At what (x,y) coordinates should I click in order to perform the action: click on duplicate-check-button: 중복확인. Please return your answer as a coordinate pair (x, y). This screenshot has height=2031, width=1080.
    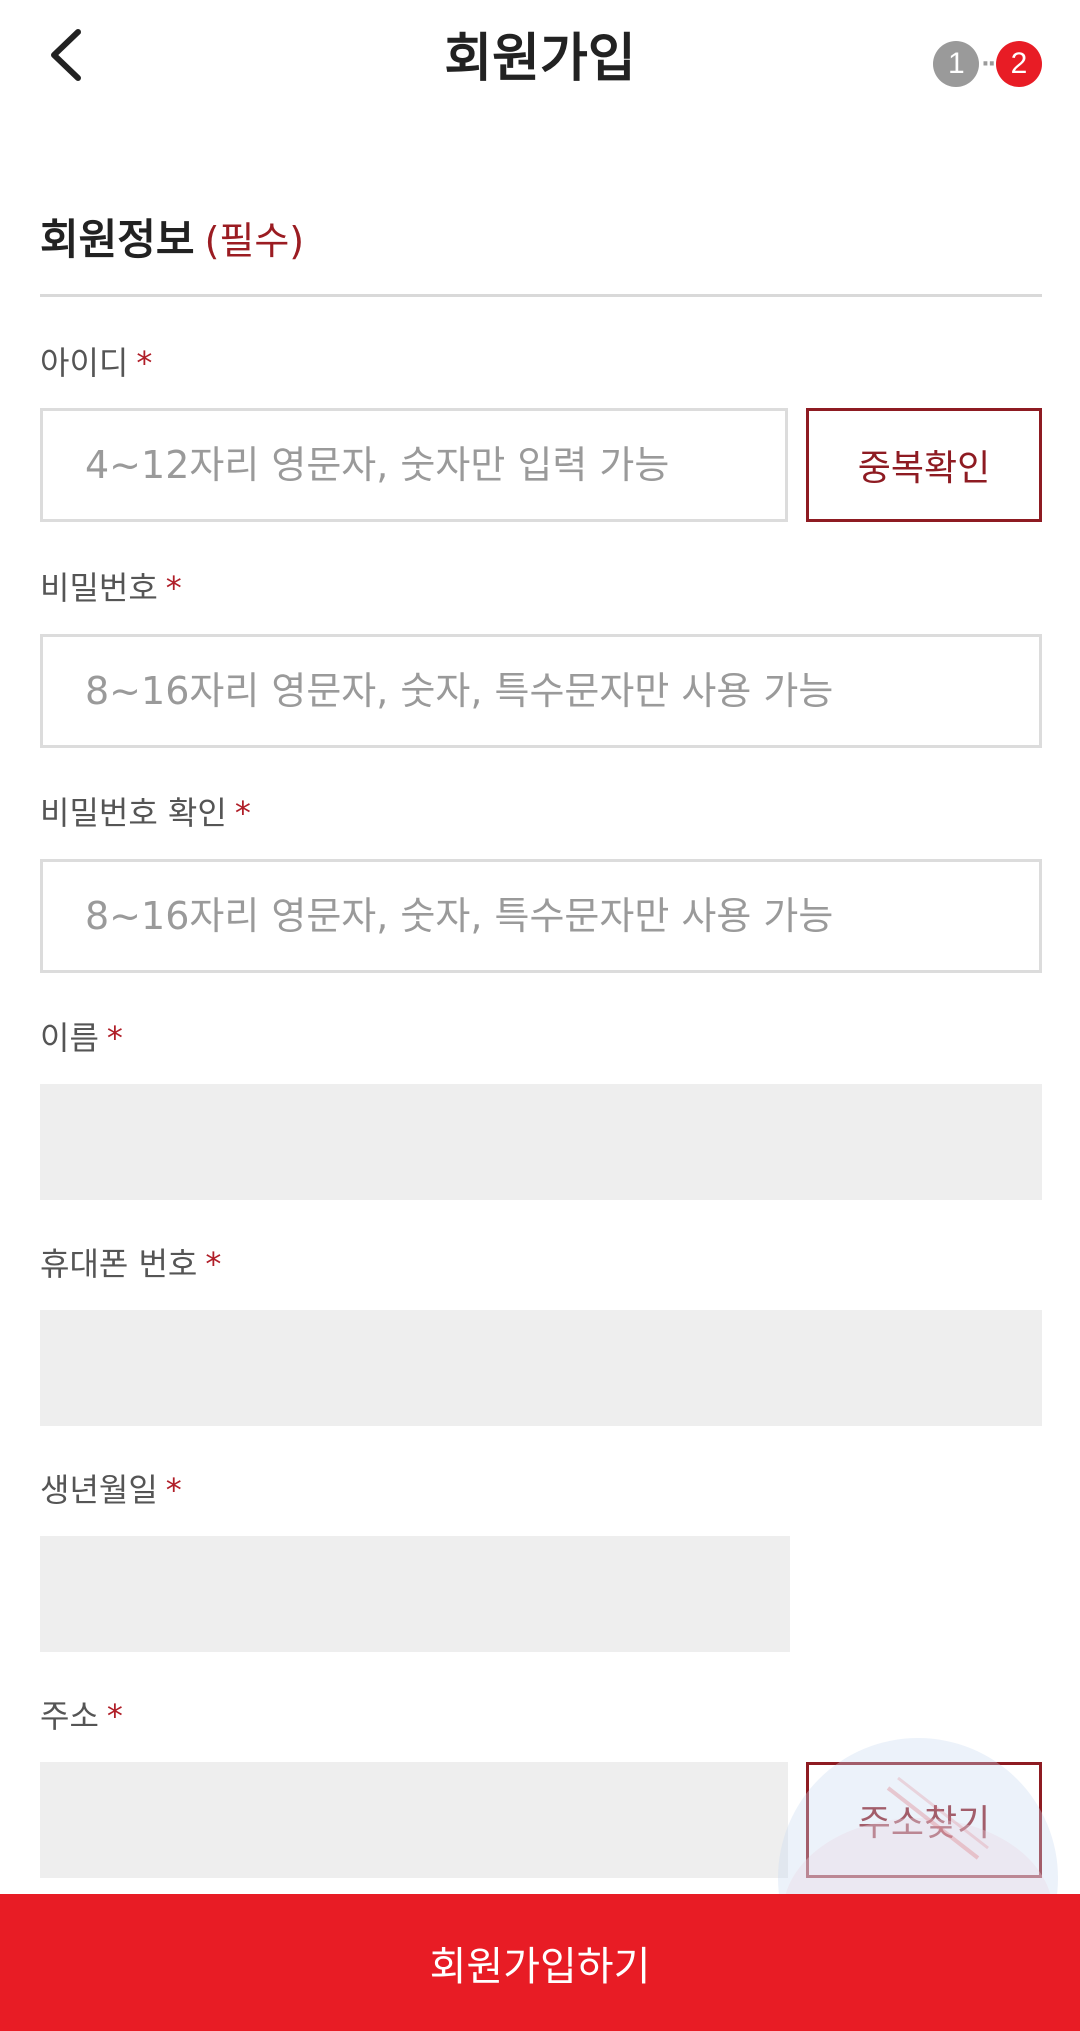
    Looking at the image, I should click on (924, 465).